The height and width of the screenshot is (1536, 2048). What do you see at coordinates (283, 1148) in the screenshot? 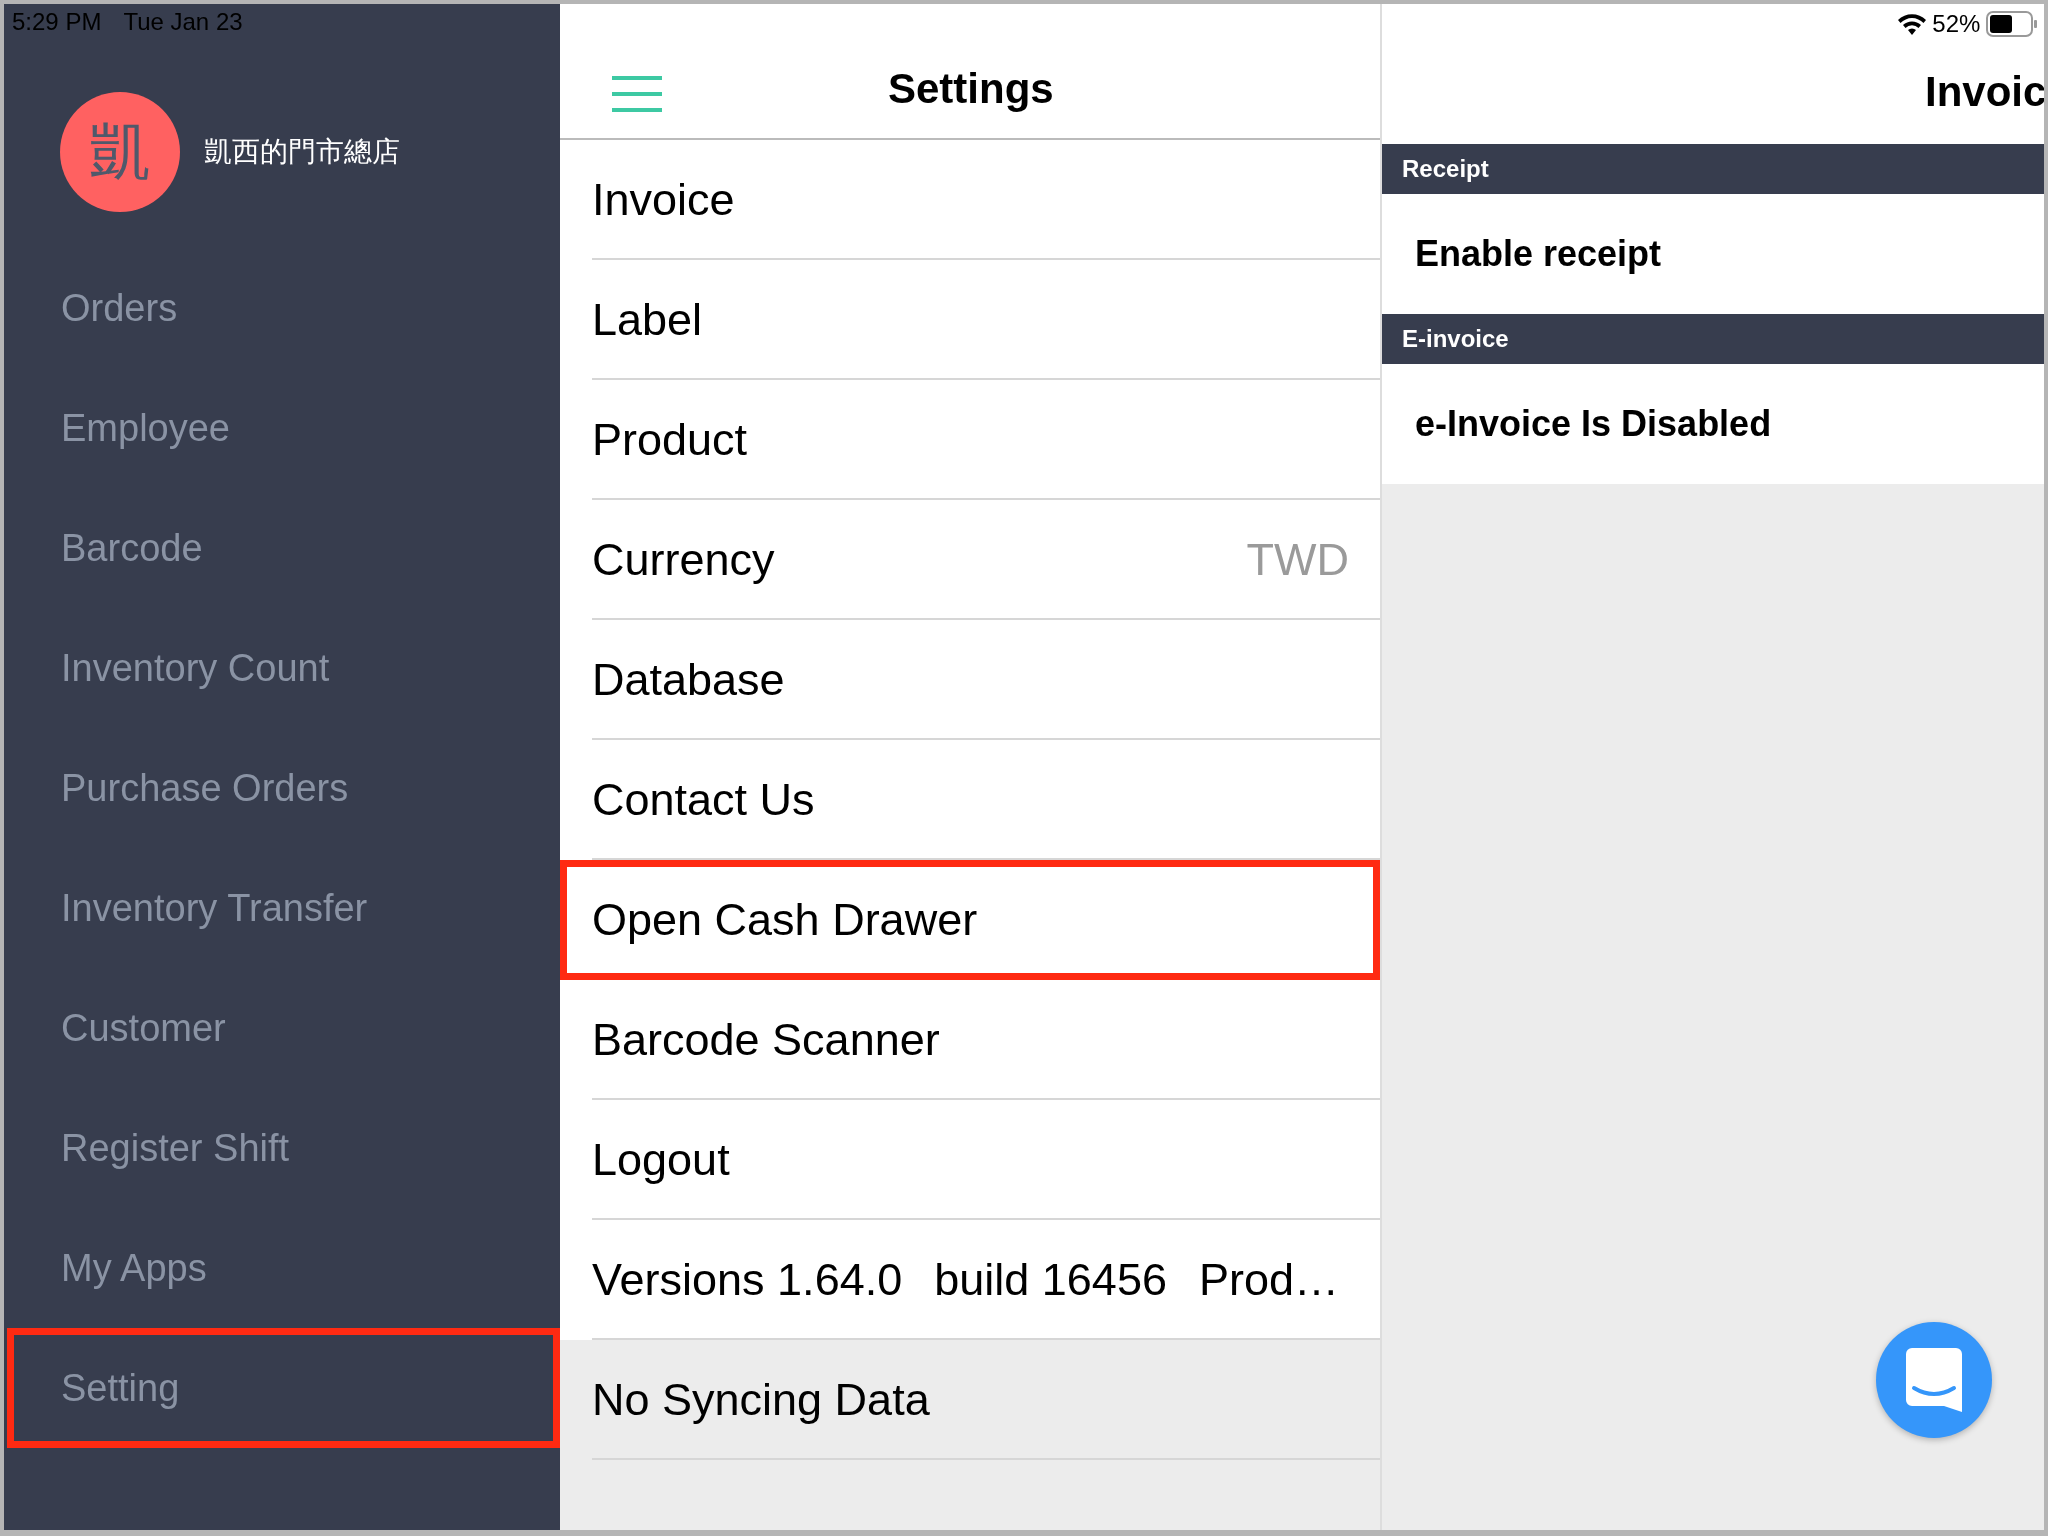
I see `sidebar-item: Register Shift` at bounding box center [283, 1148].